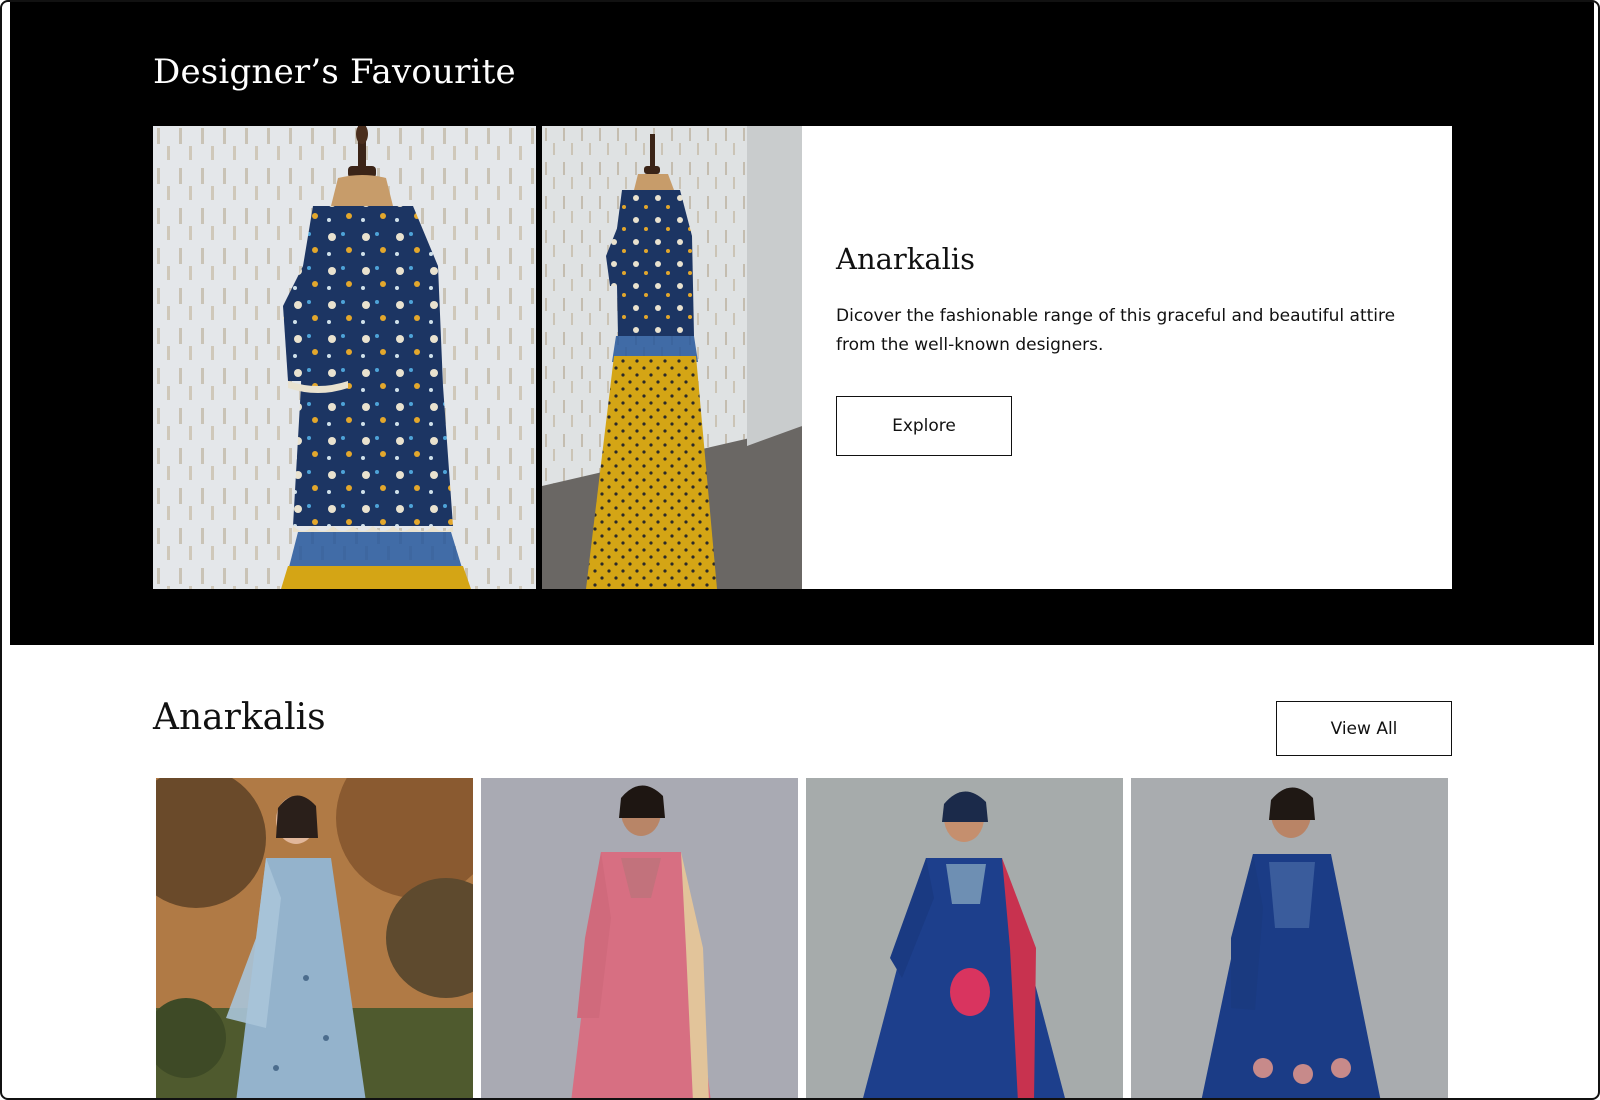 The width and height of the screenshot is (1600, 1100). Describe the element at coordinates (1364, 728) in the screenshot. I see `view-all-button: View All` at that location.